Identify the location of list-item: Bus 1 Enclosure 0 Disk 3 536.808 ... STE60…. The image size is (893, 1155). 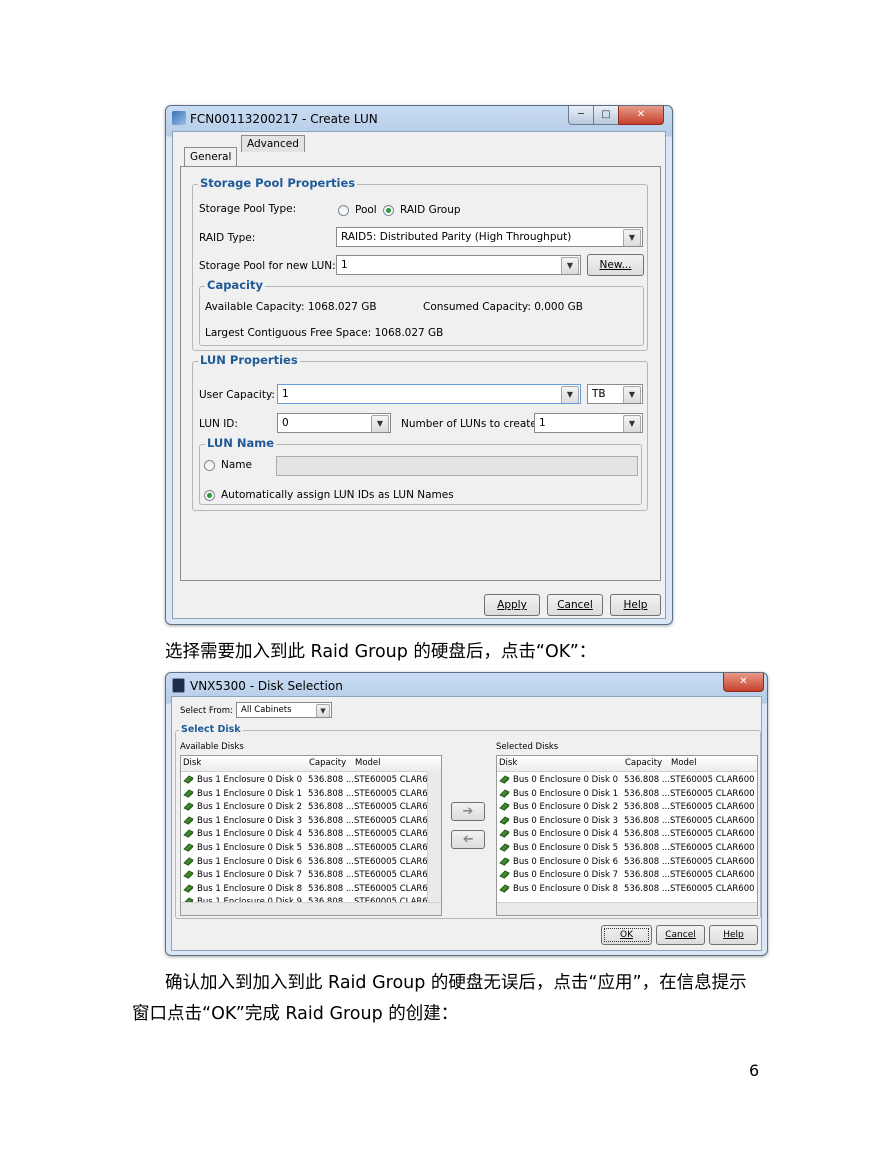
(311, 822).